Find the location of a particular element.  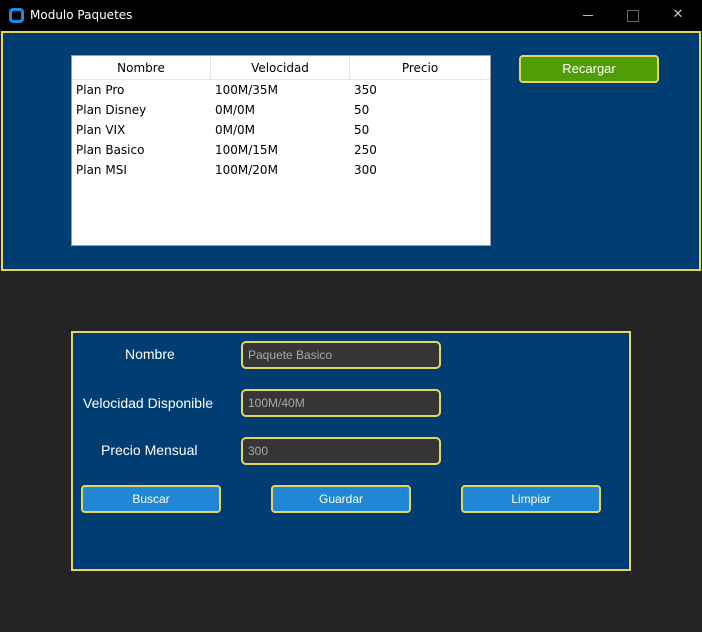

cell-nombre: Plan Pro is located at coordinates (100, 90).